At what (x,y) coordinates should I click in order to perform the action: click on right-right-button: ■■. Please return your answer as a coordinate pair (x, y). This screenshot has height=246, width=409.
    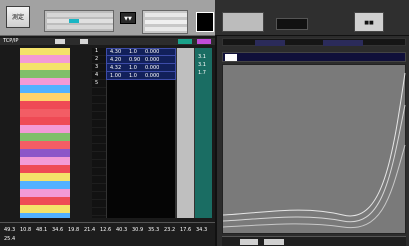
    Looking at the image, I should click on (369, 22).